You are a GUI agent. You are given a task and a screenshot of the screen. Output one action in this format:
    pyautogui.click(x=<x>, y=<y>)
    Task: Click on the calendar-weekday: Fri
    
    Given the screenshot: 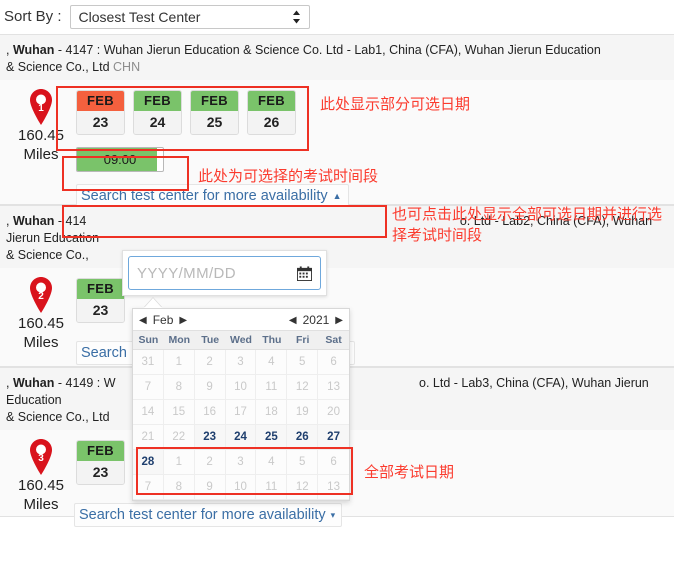 What is the action you would take?
    pyautogui.click(x=303, y=340)
    